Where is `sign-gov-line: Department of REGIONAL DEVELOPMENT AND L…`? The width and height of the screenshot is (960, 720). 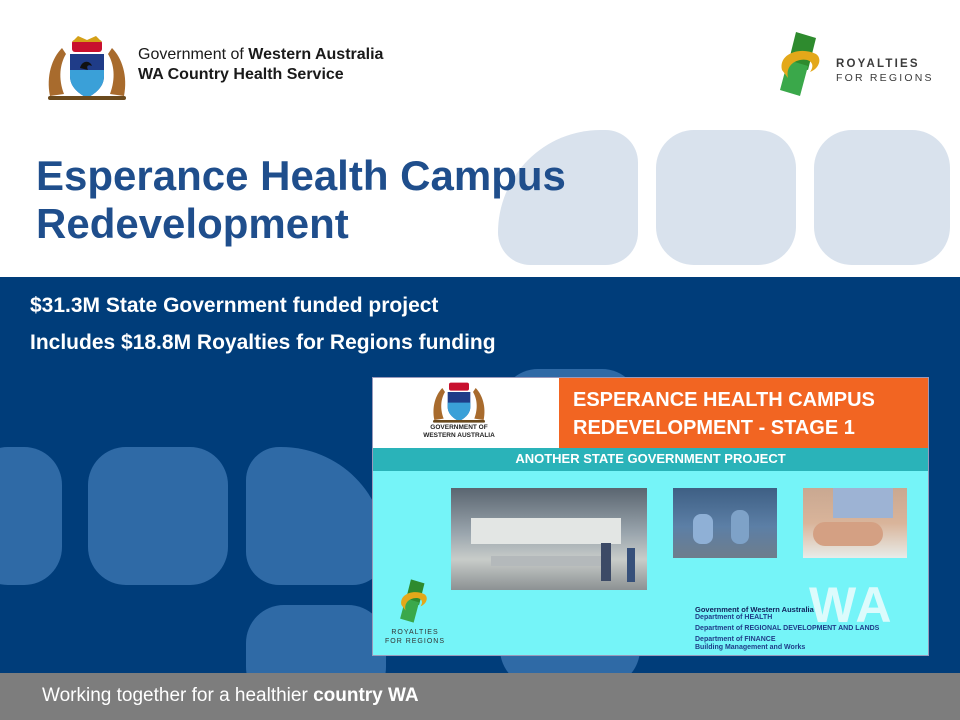
sign-gov-line: Department of REGIONAL DEVELOPMENT AND L… is located at coordinates (787, 628).